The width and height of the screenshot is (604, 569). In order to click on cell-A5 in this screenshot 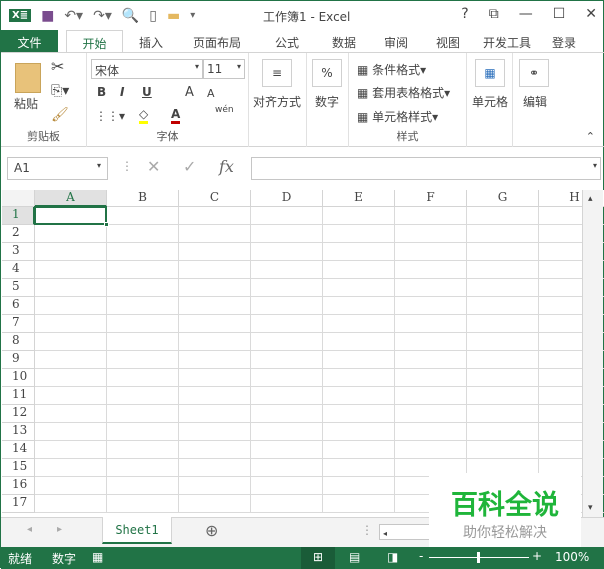, I will do `click(71, 288)`.